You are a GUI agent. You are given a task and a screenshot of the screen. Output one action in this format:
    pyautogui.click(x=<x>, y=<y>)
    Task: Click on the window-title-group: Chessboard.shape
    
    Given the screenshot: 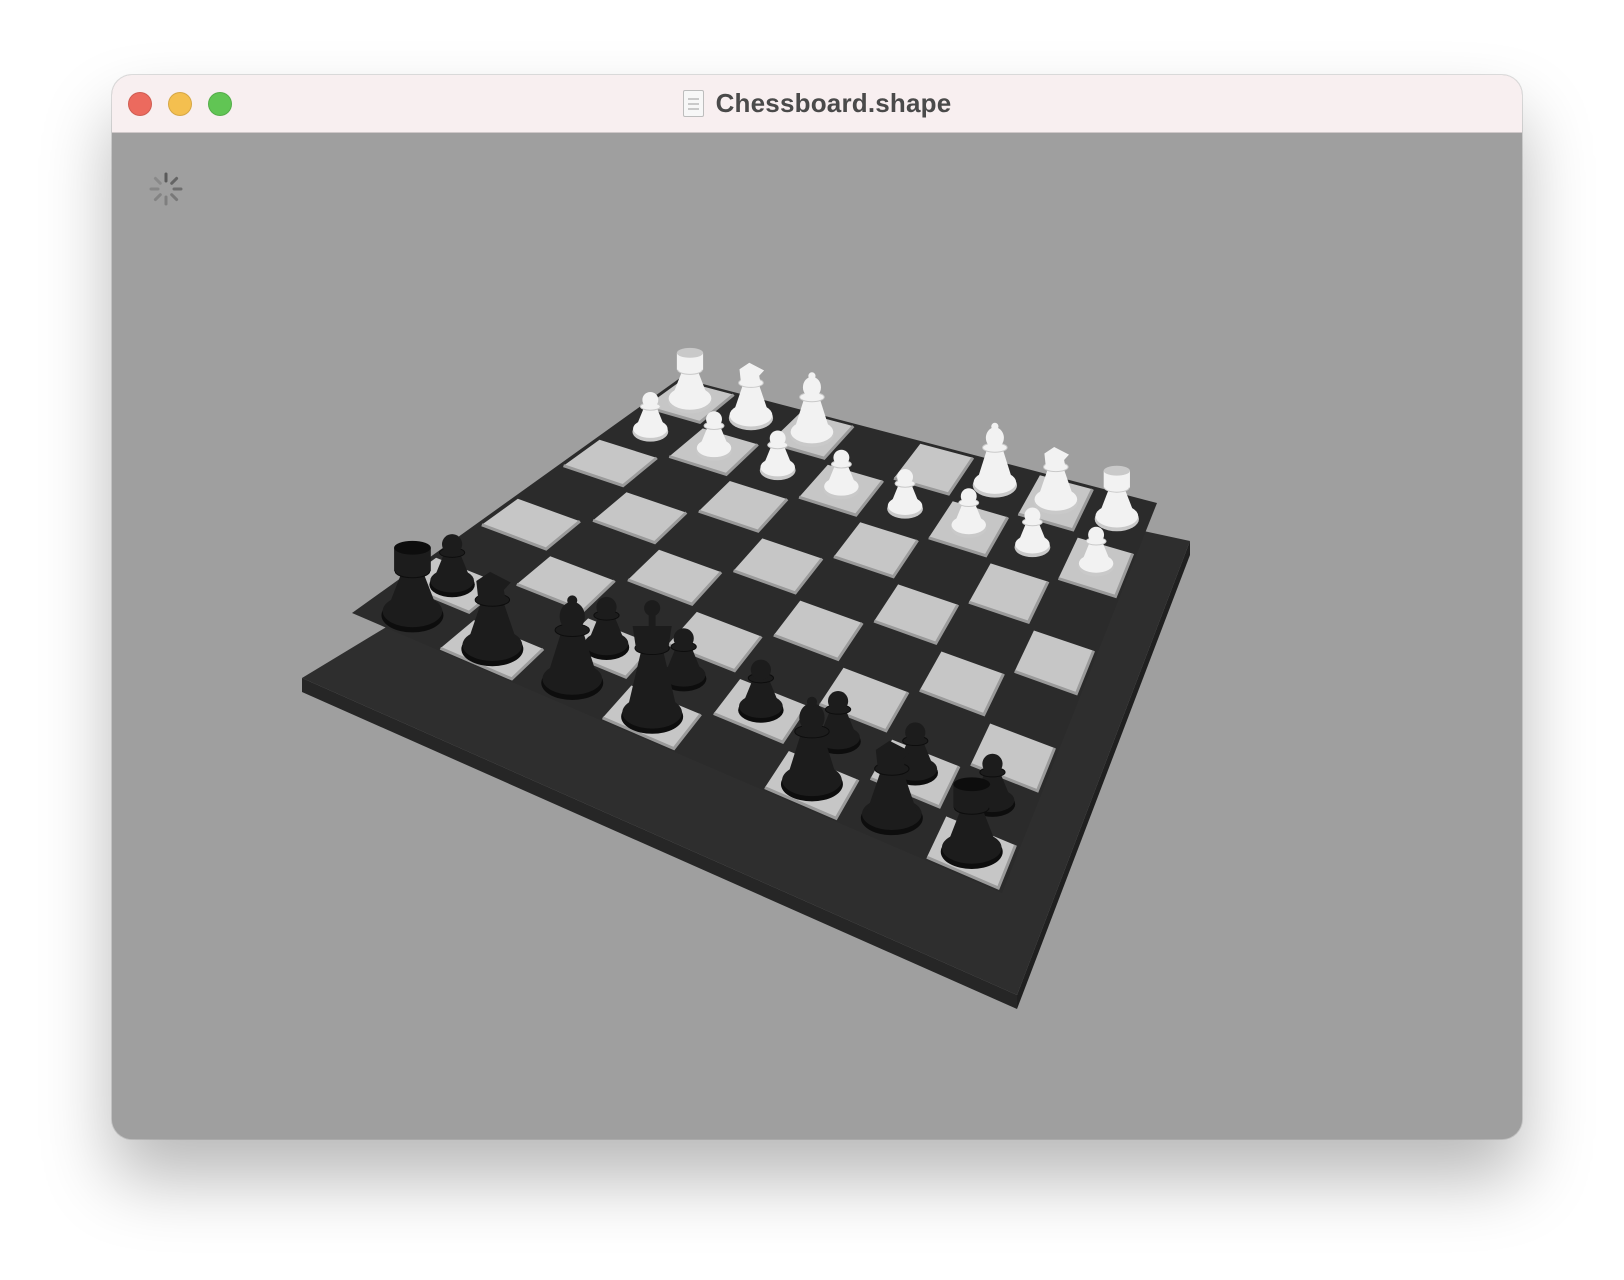 What is the action you would take?
    pyautogui.click(x=817, y=103)
    